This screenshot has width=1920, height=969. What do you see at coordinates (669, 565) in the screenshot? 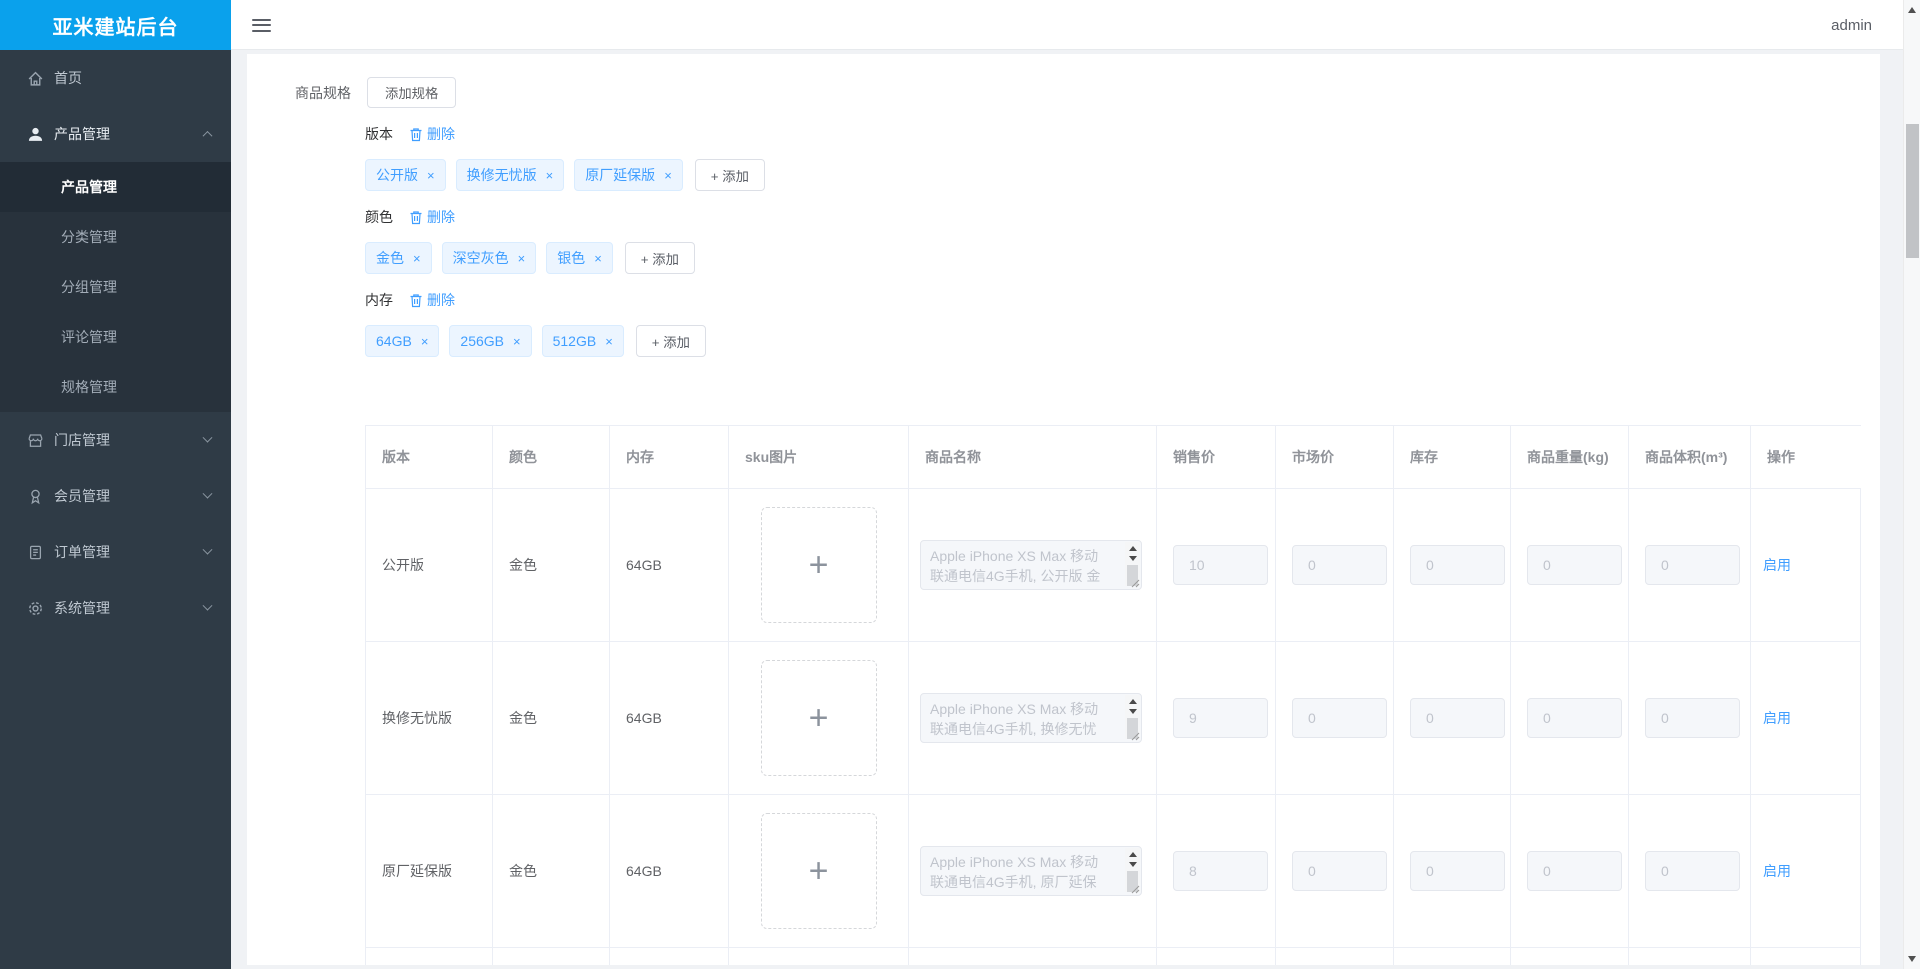
I see `memory-cell: 64GB` at bounding box center [669, 565].